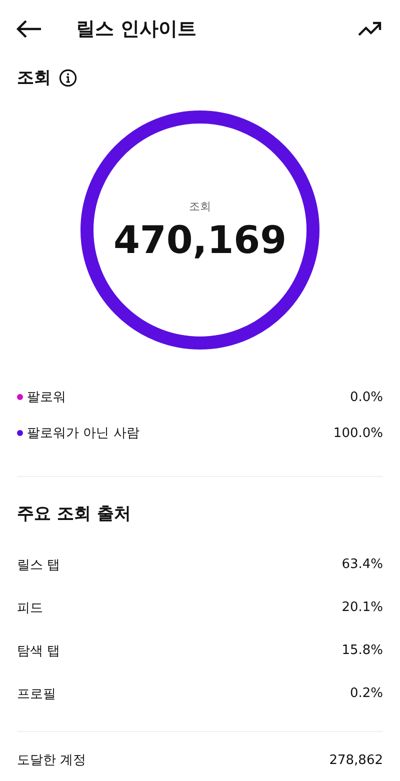 Image resolution: width=400 pixels, height=781 pixels. I want to click on back-arrow-icon, so click(29, 29).